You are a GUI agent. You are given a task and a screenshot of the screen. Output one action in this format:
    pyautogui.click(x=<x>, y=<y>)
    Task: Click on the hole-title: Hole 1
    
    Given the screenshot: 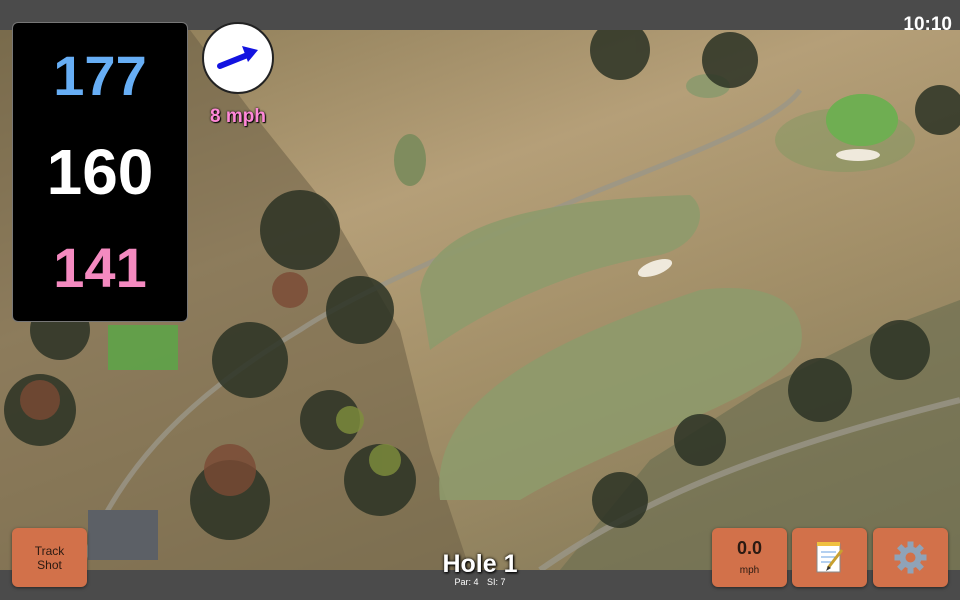 What is the action you would take?
    pyautogui.click(x=480, y=564)
    